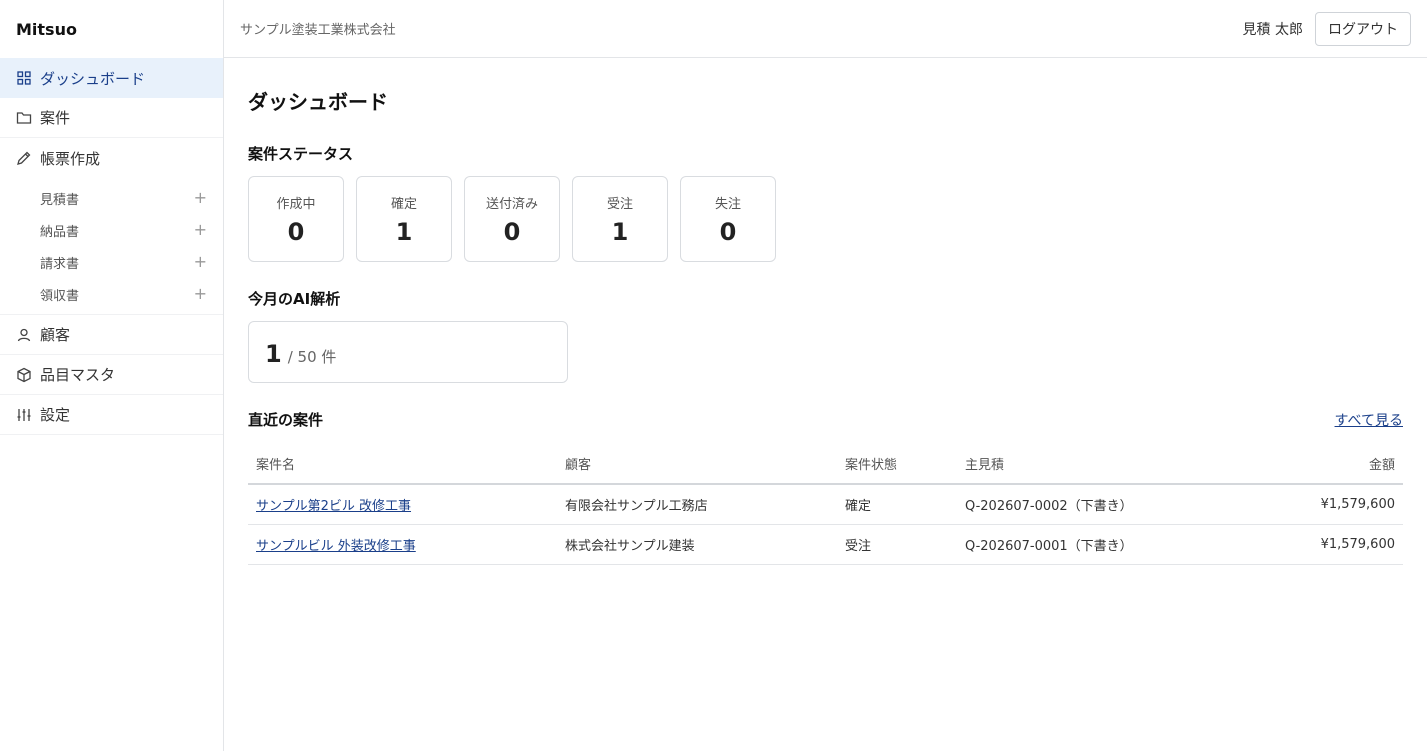 This screenshot has height=751, width=1427. I want to click on sidebar-item-settings: 設定, so click(111, 415).